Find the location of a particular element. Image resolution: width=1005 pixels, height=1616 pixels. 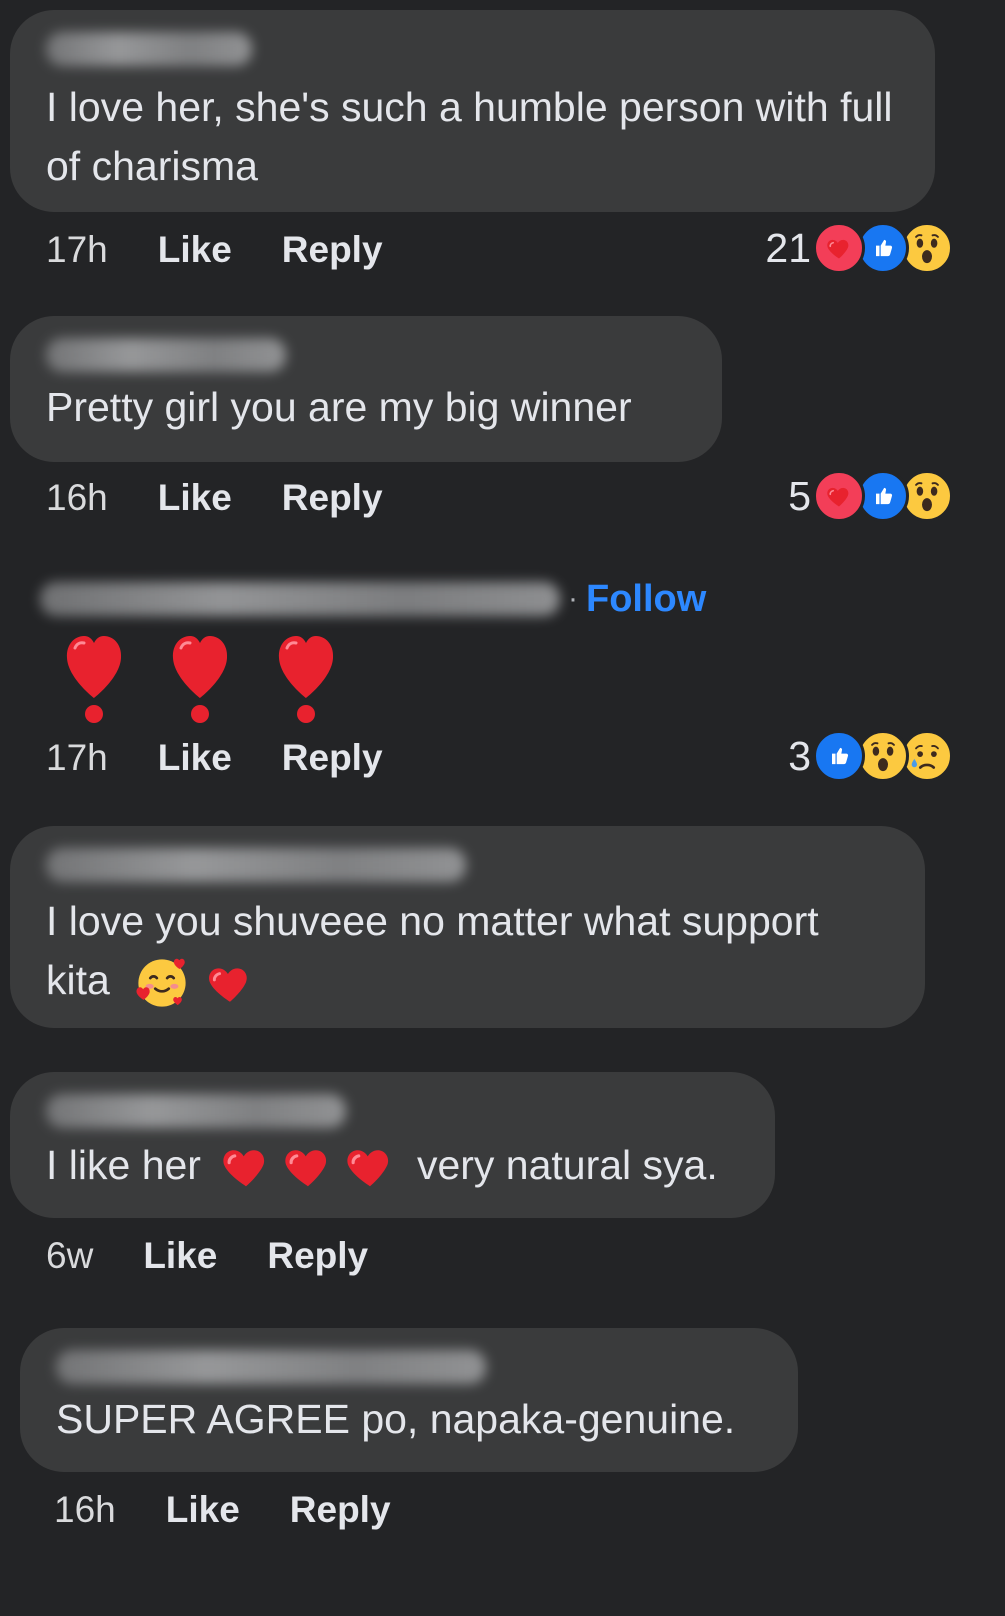

like-reaction-icon is located at coordinates (839, 756).